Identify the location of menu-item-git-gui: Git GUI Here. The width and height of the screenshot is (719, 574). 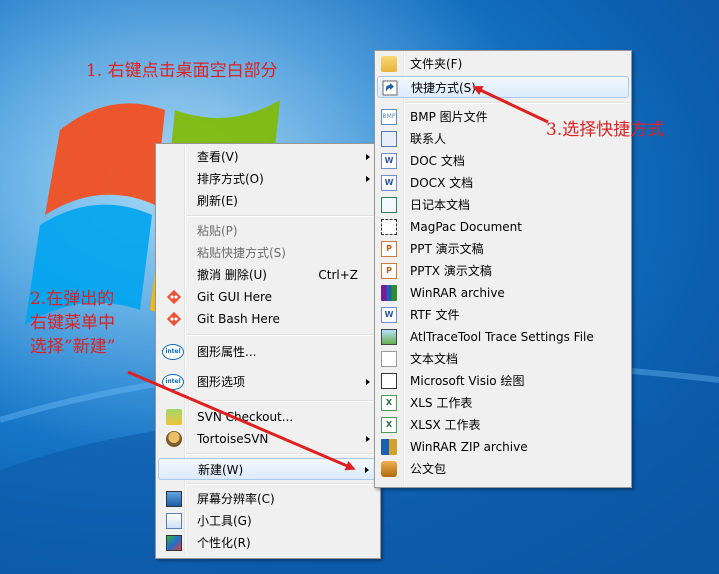
(268, 297).